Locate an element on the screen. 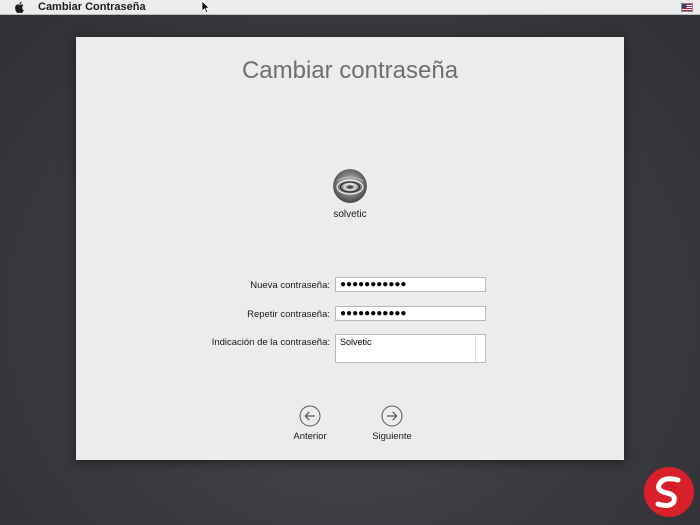 The height and width of the screenshot is (525, 700). new-password-field: ●●●●●●●●●●● is located at coordinates (410, 284).